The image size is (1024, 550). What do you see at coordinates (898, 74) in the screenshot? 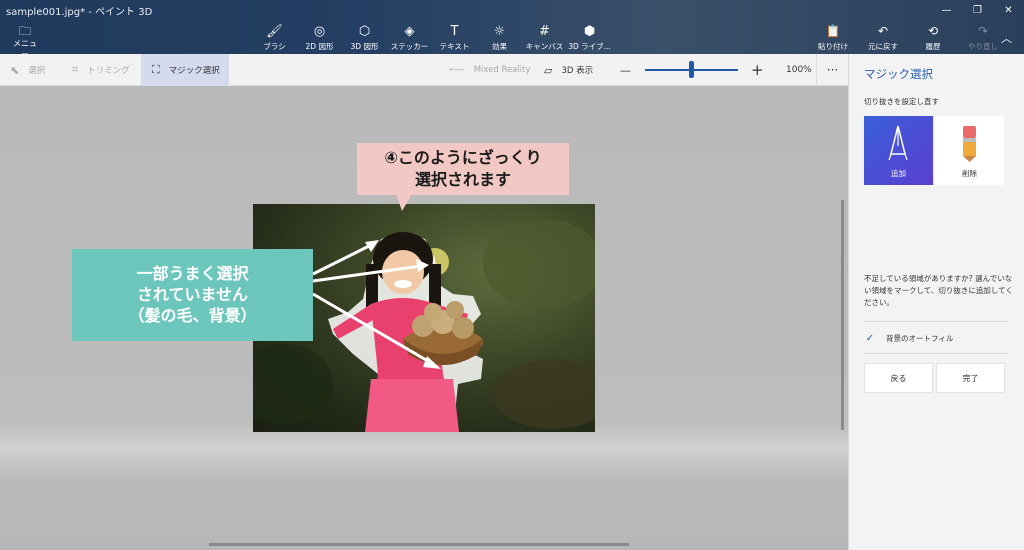
I see `panel-title: マジック選択` at bounding box center [898, 74].